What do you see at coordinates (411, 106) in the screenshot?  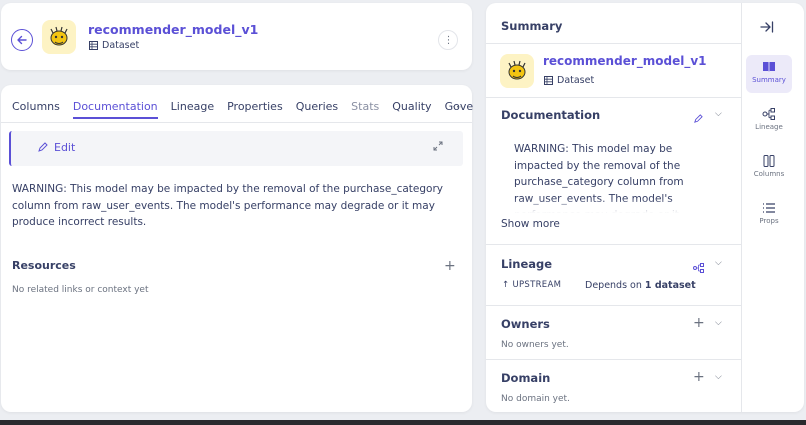 I see `tab-quality: Quality` at bounding box center [411, 106].